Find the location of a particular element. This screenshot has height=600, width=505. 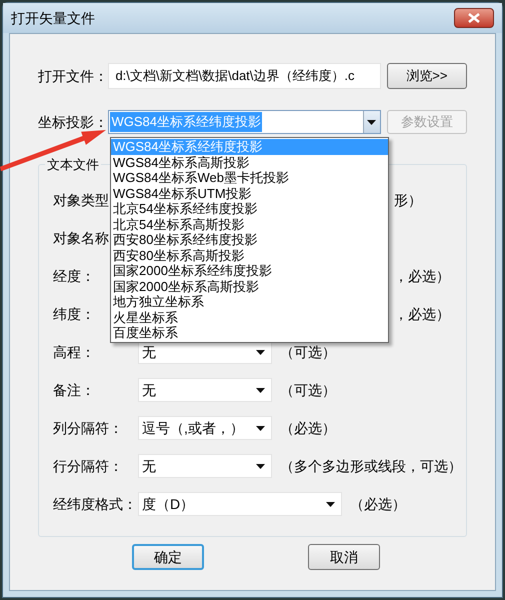

field-label: 纬度： is located at coordinates (74, 314).